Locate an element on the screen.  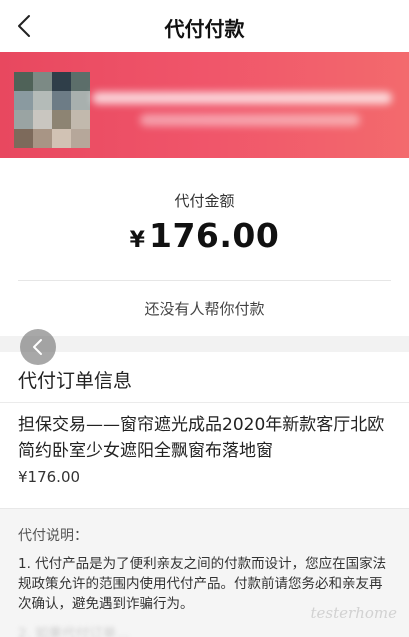
page-title: 代付付款 is located at coordinates (204, 29).